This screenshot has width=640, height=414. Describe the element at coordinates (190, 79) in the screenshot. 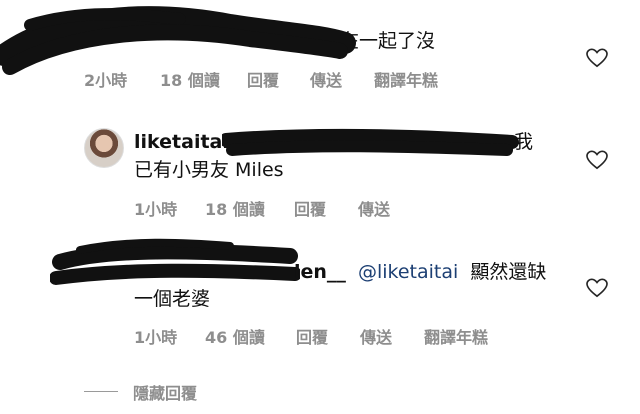

I see `comment-1-reads: 18 個讀` at that location.